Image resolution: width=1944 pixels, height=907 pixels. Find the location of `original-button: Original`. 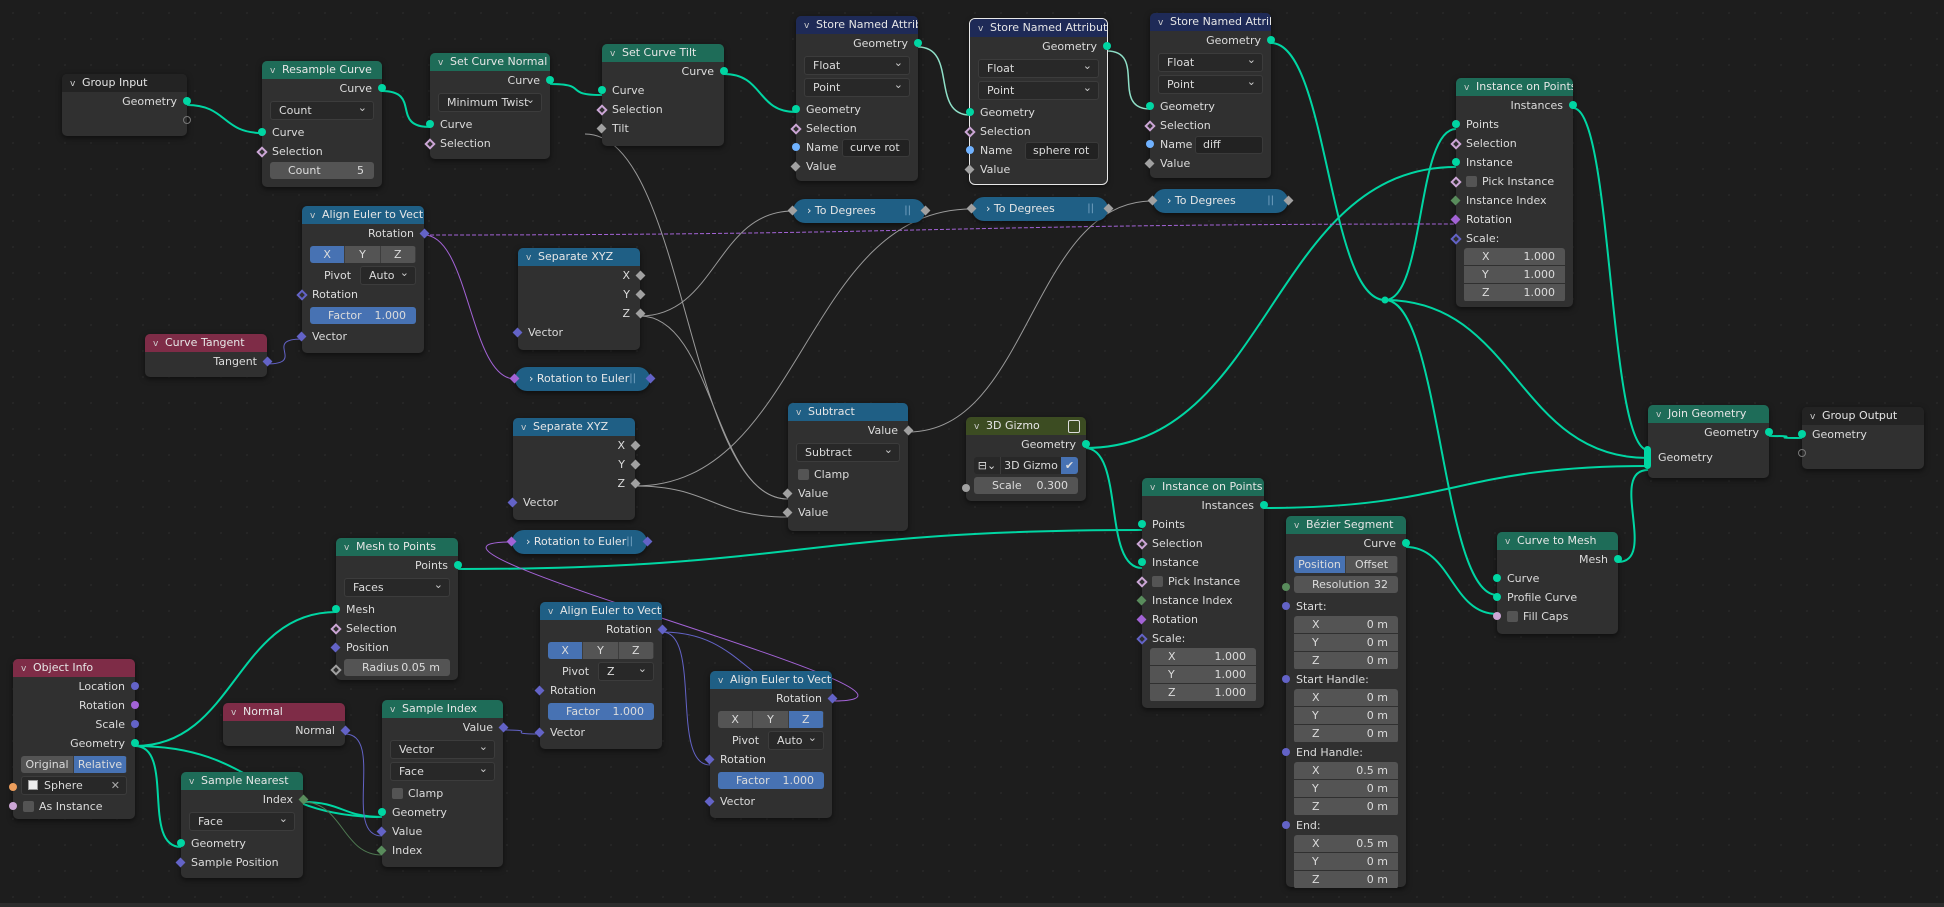

original-button: Original is located at coordinates (47, 764).